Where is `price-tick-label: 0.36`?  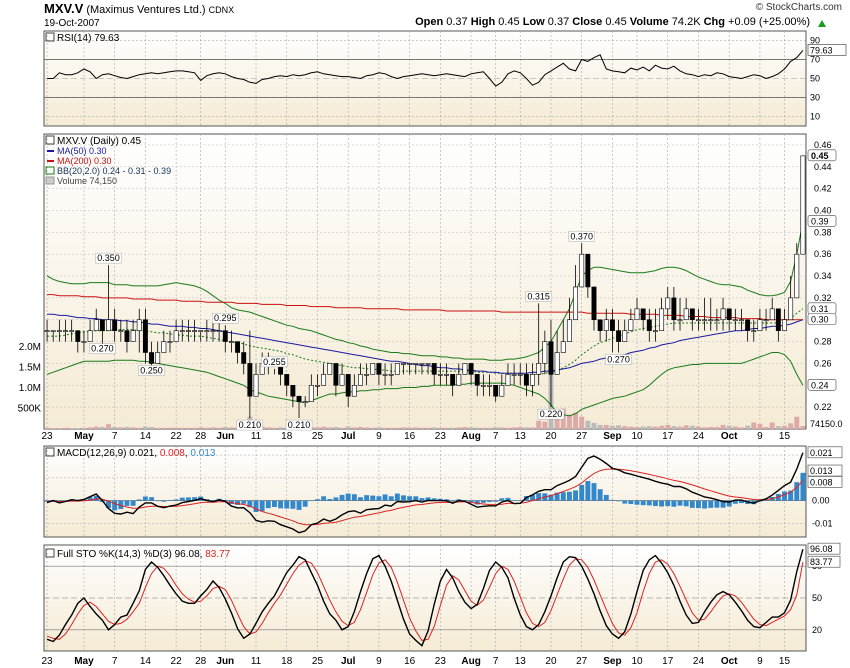
price-tick-label: 0.36 is located at coordinates (823, 254).